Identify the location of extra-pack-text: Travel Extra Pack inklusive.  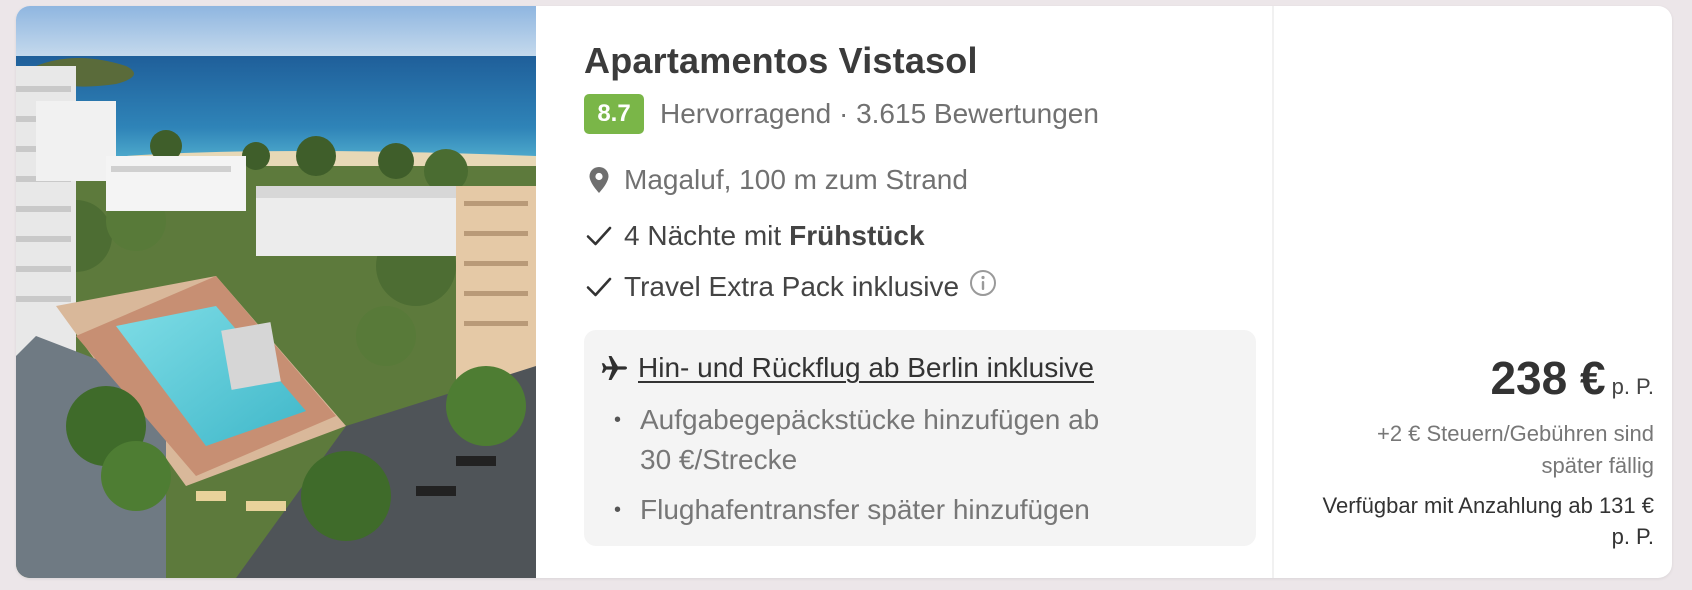
(792, 286).